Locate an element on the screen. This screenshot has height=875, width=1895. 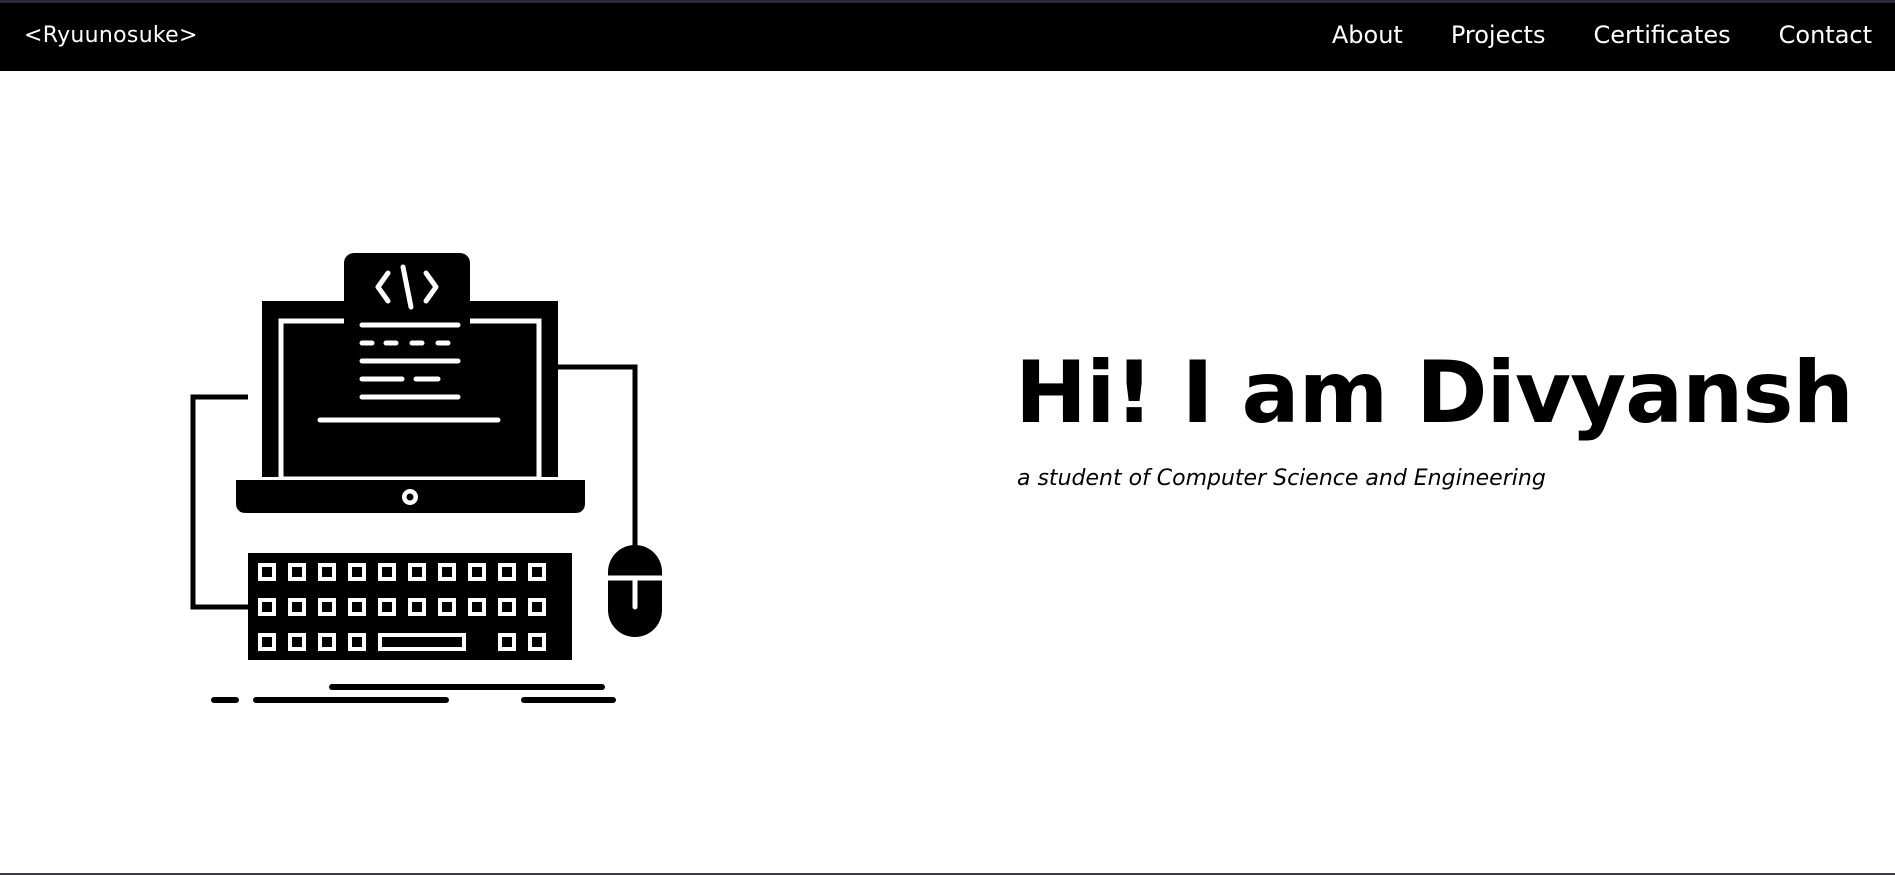
nav-link-about: About is located at coordinates (1367, 35).